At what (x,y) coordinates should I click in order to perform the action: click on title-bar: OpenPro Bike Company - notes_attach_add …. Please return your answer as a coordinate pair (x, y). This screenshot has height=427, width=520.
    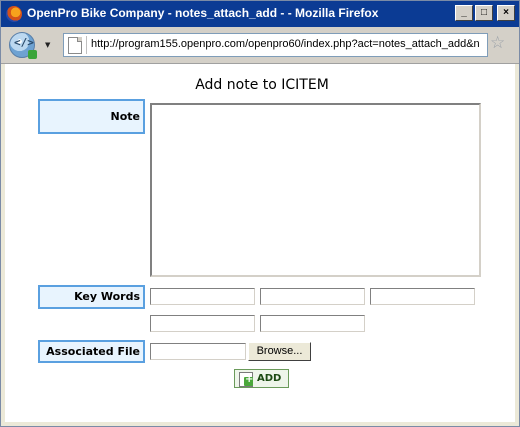
    Looking at the image, I should click on (260, 14).